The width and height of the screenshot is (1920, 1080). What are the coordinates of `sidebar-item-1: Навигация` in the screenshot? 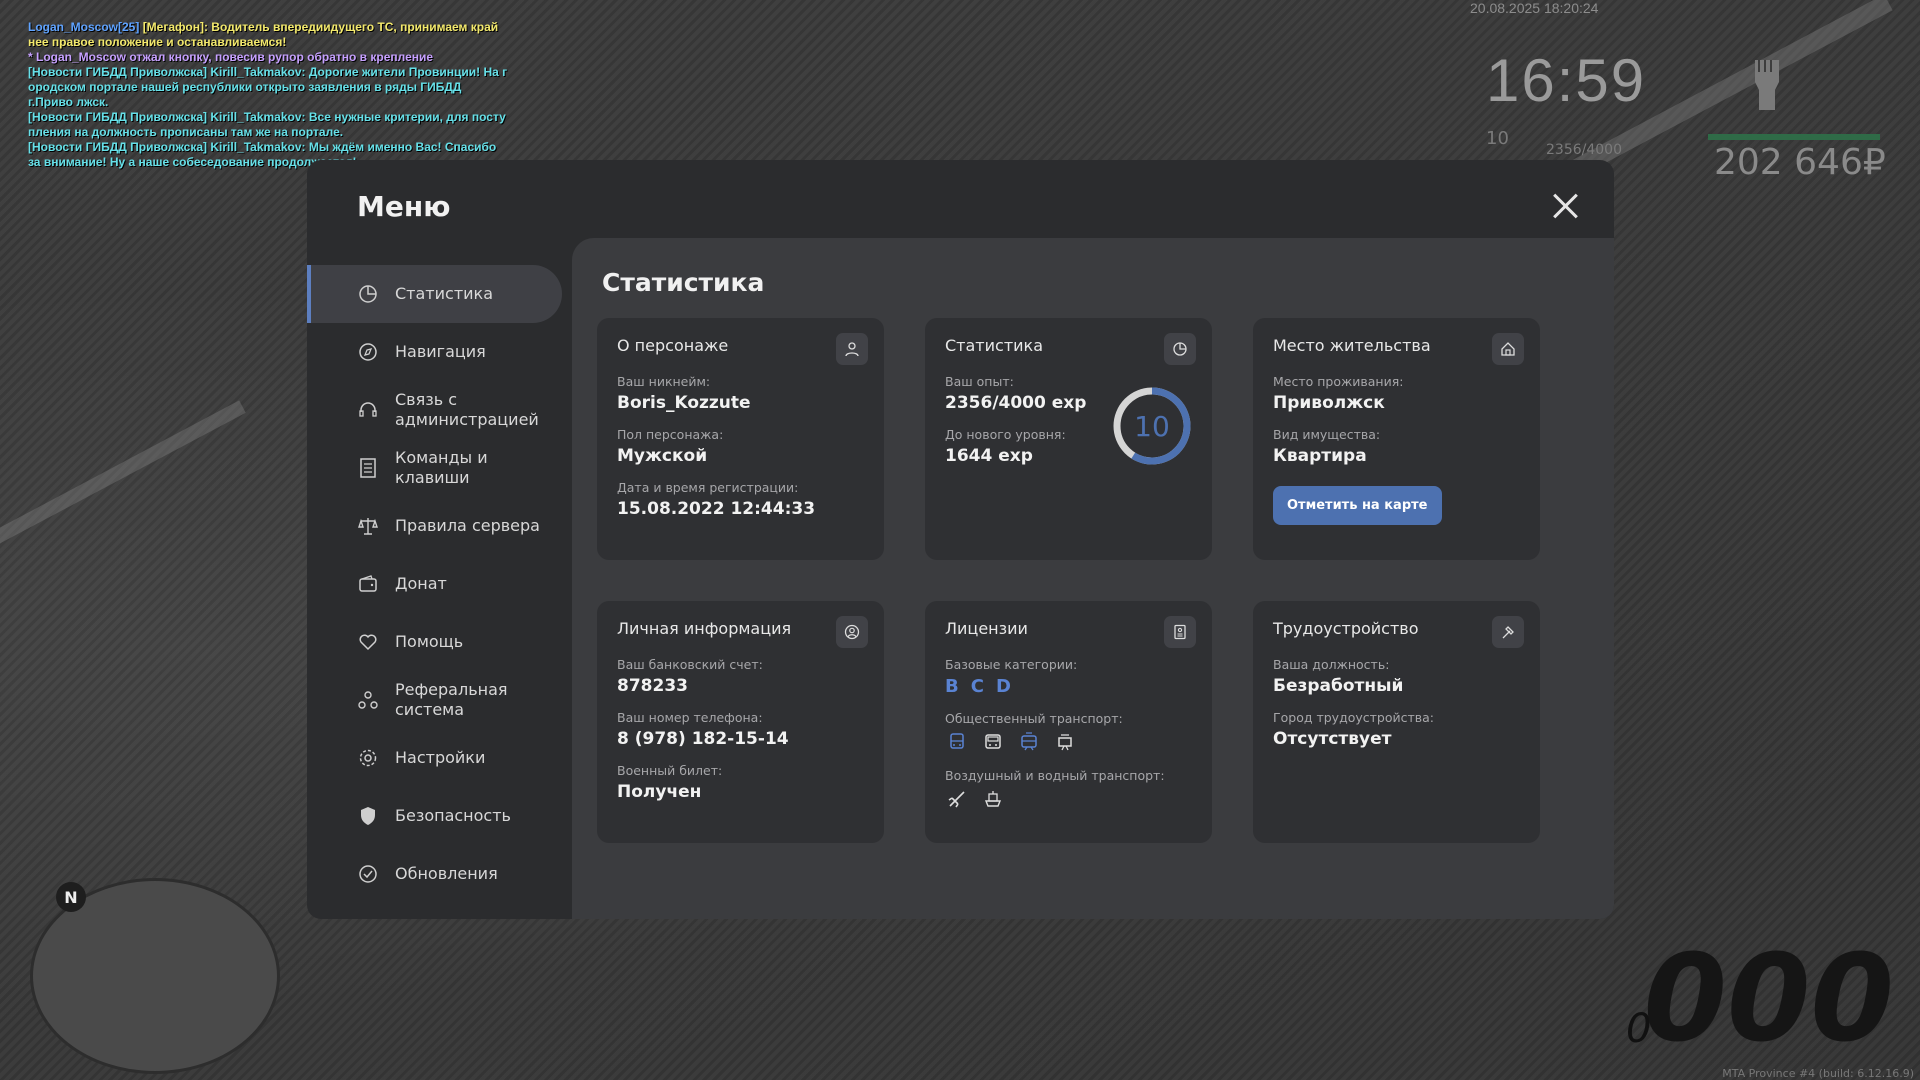 It's located at (434, 352).